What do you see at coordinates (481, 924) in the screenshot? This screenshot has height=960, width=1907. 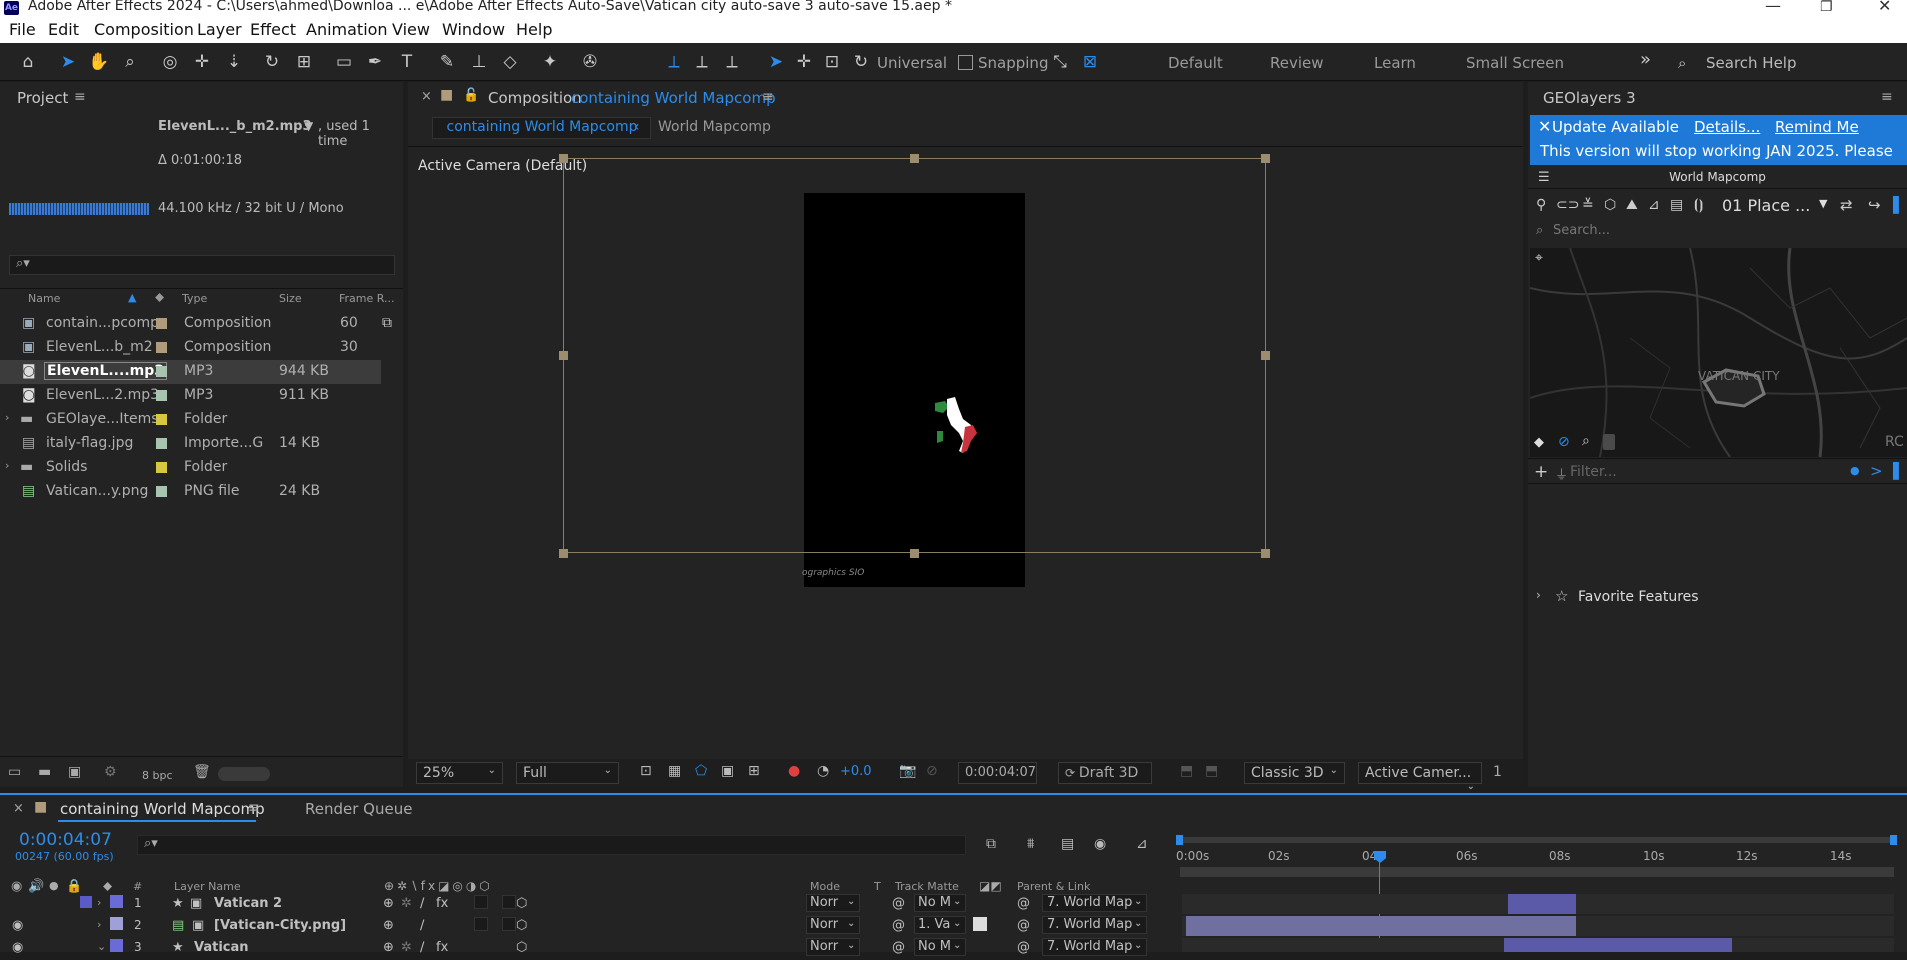 I see `motion-blur-switch` at bounding box center [481, 924].